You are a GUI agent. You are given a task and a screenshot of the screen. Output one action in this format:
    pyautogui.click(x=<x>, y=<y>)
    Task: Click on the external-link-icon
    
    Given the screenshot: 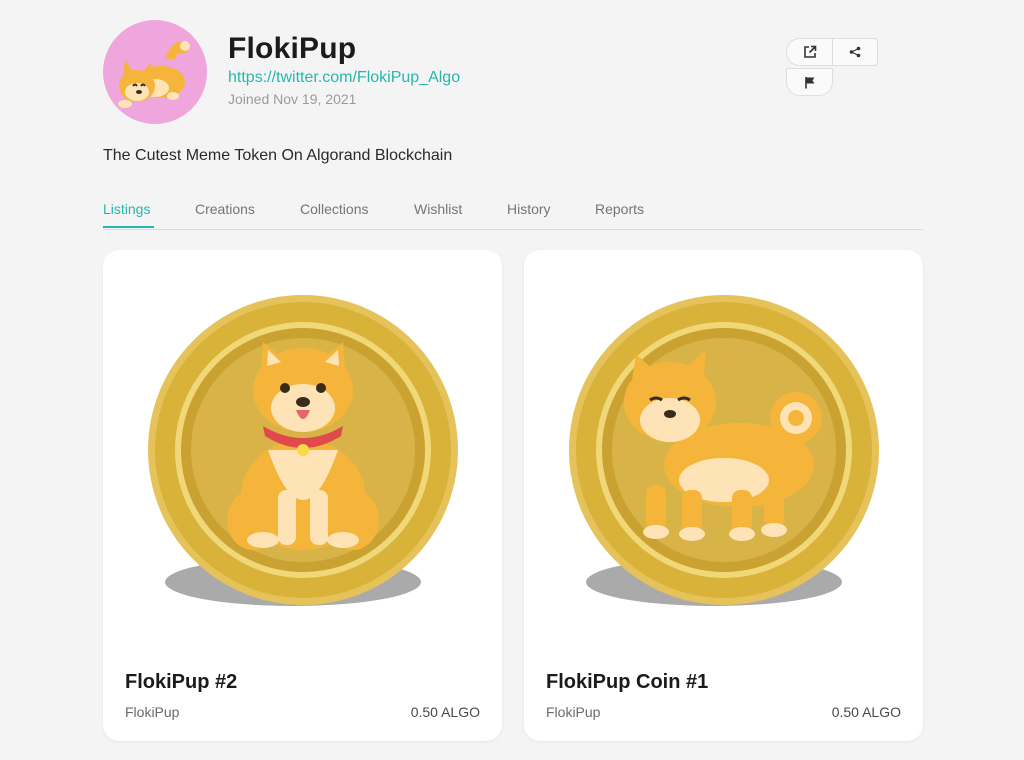 What is the action you would take?
    pyautogui.click(x=809, y=51)
    